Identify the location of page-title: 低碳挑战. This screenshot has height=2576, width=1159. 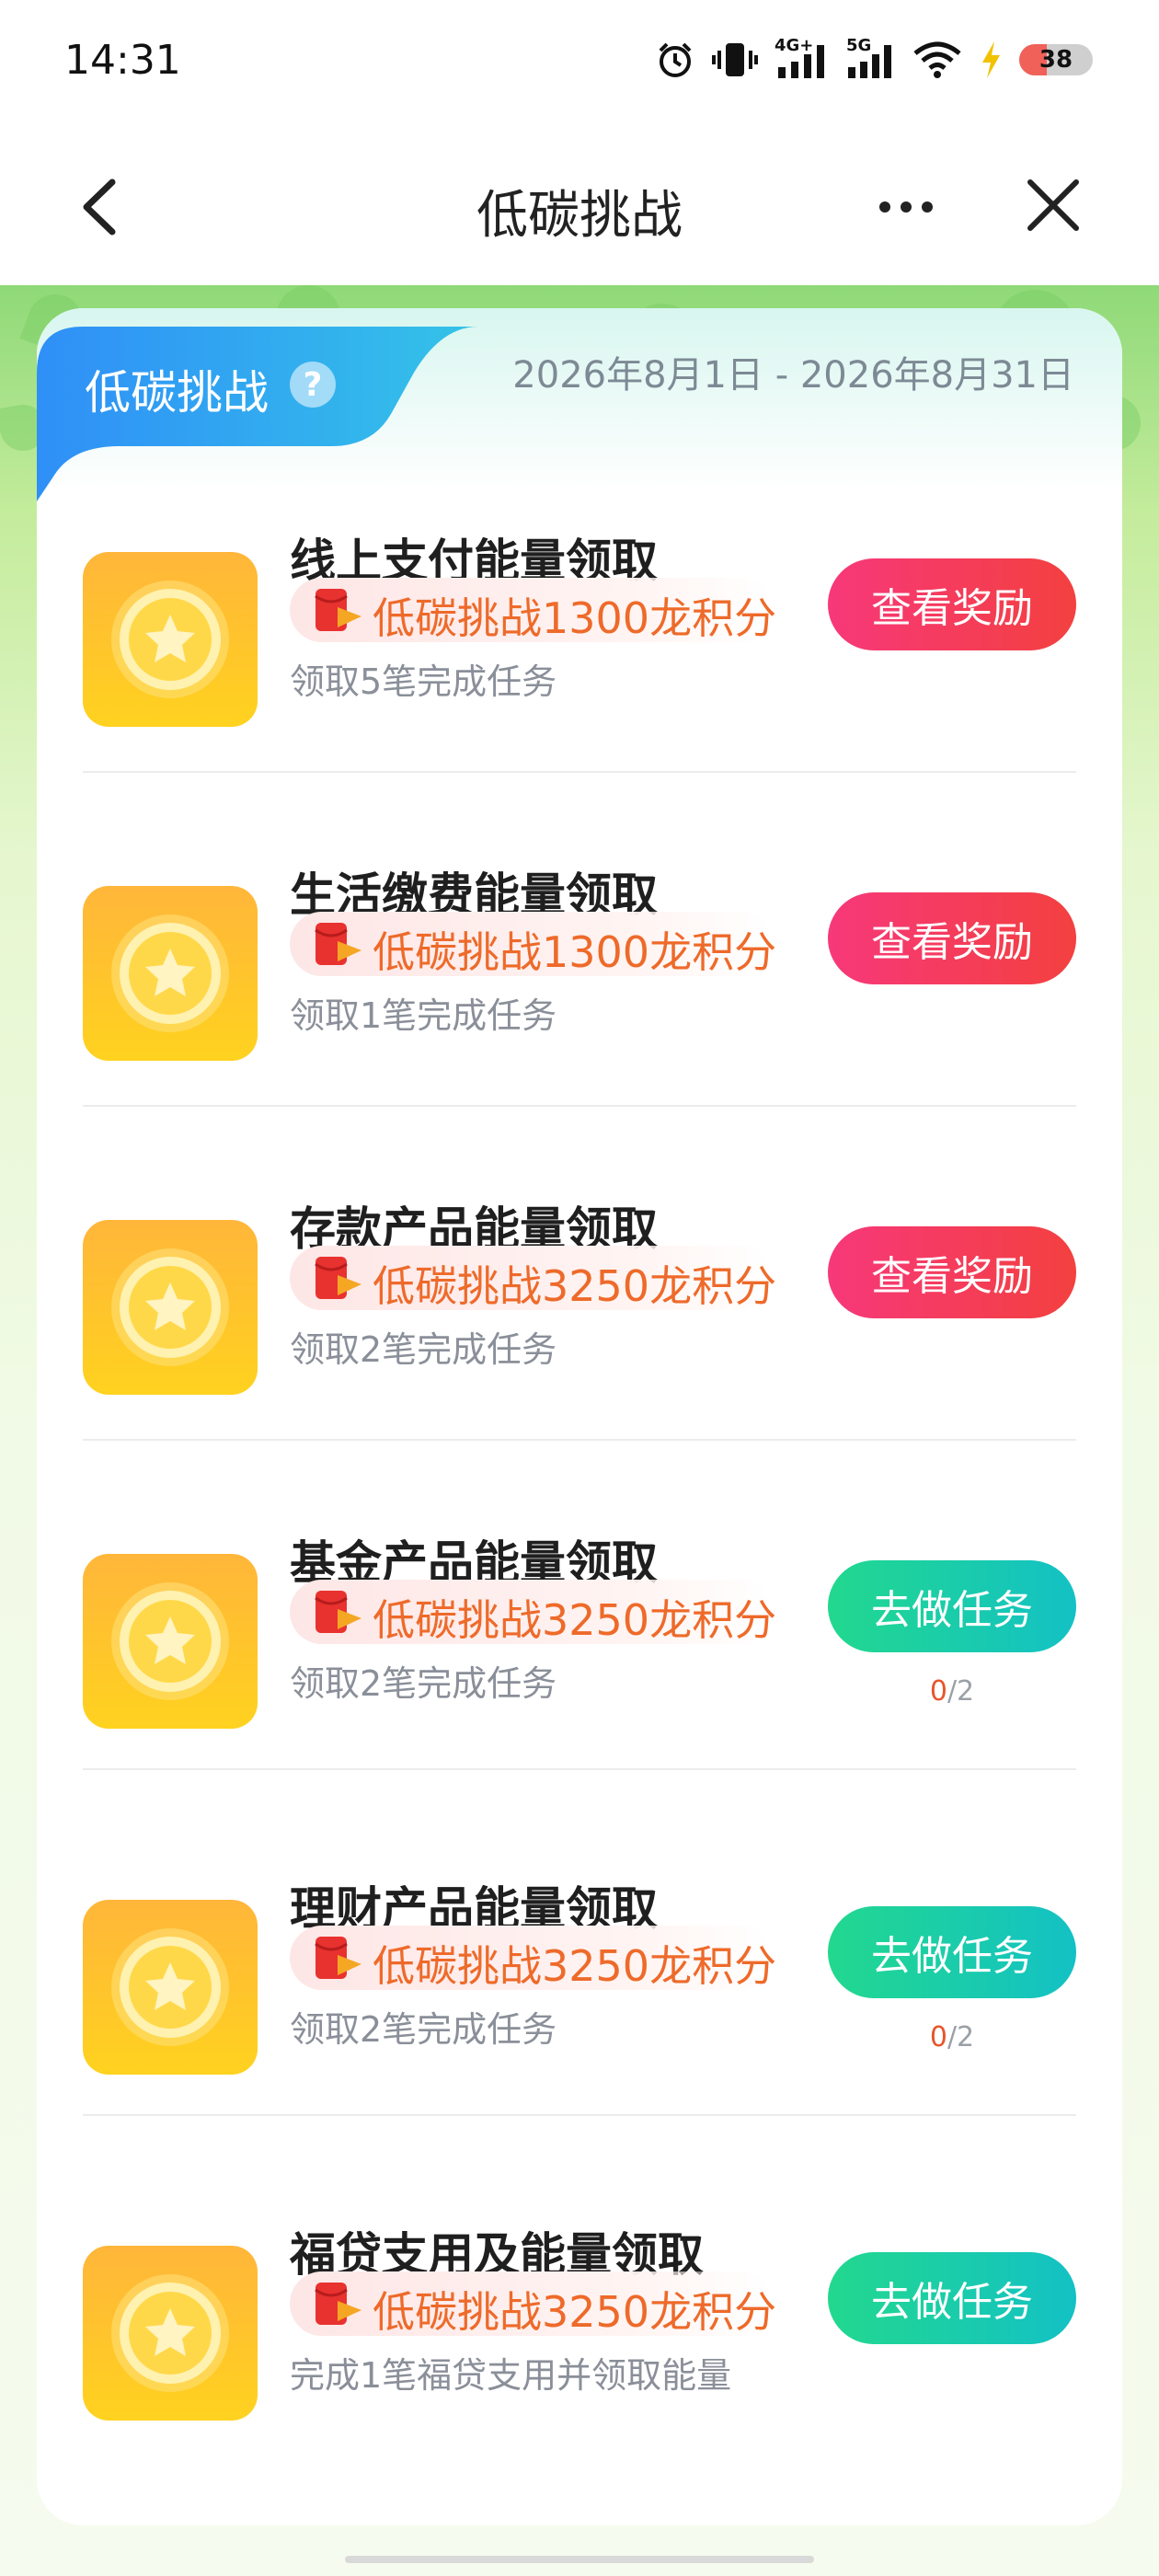
(579, 216).